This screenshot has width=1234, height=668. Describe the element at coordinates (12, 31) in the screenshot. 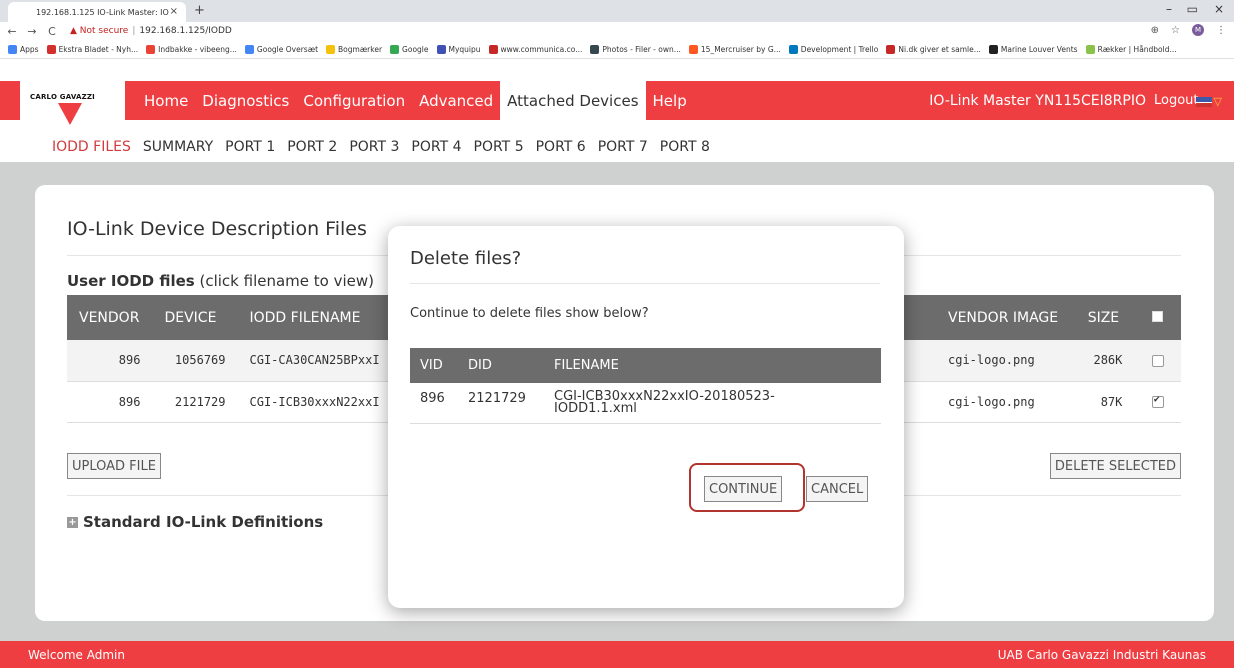

I see `back-icon: ←` at that location.